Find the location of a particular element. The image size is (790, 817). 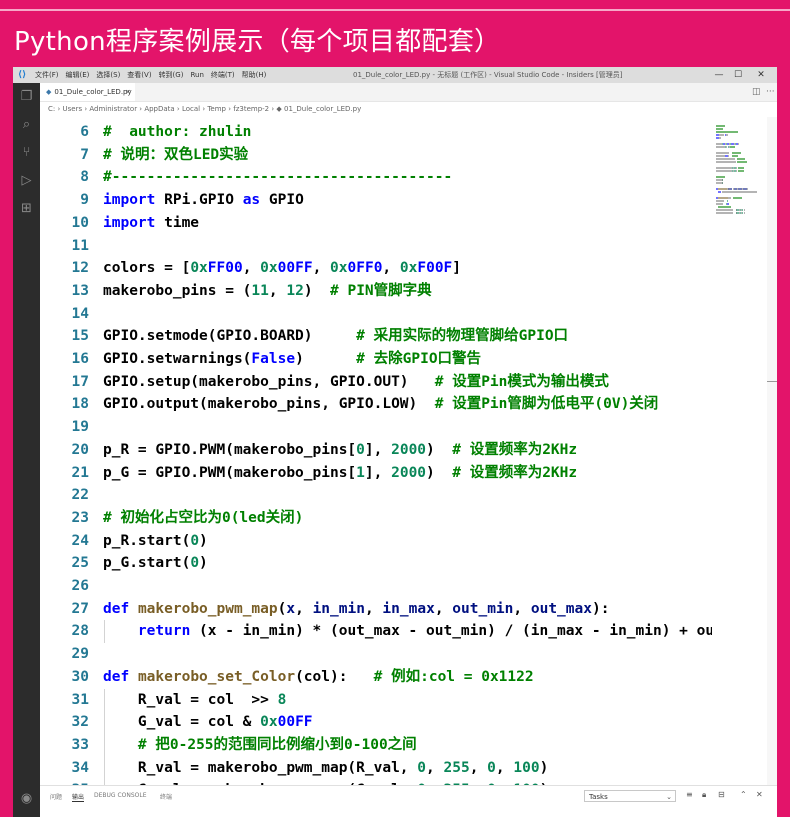

code-line: 24 p_R.start(0) is located at coordinates (376, 541).